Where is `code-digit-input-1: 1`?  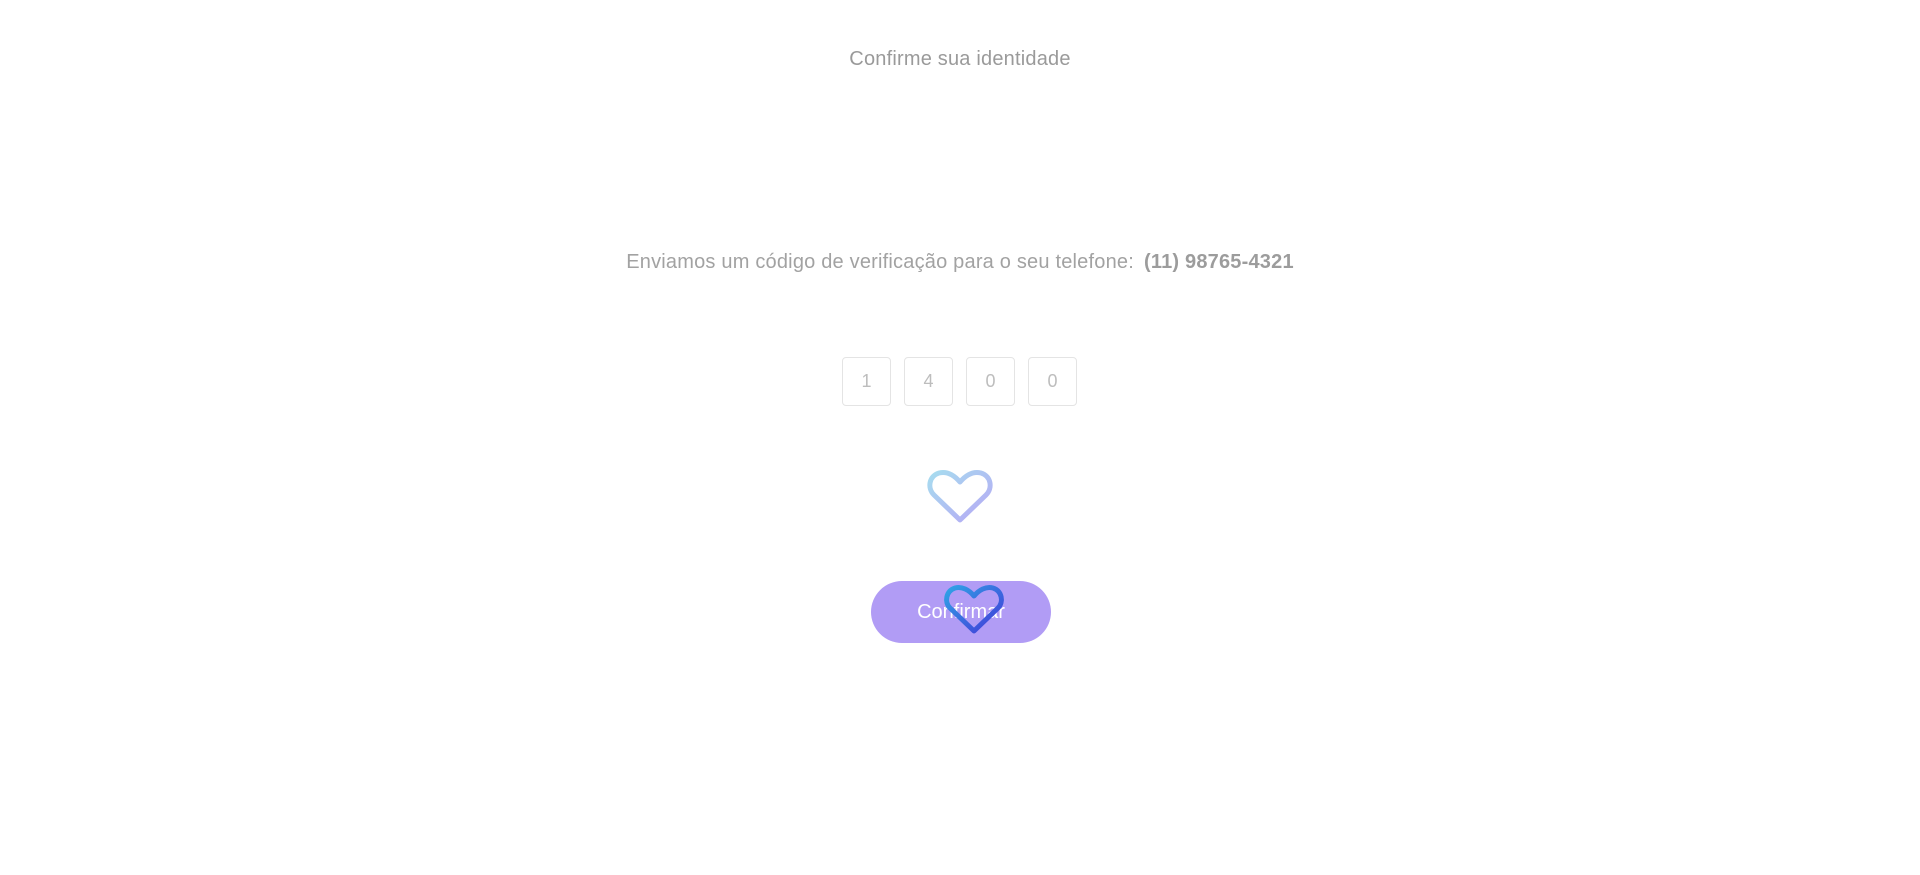 code-digit-input-1: 1 is located at coordinates (866, 381).